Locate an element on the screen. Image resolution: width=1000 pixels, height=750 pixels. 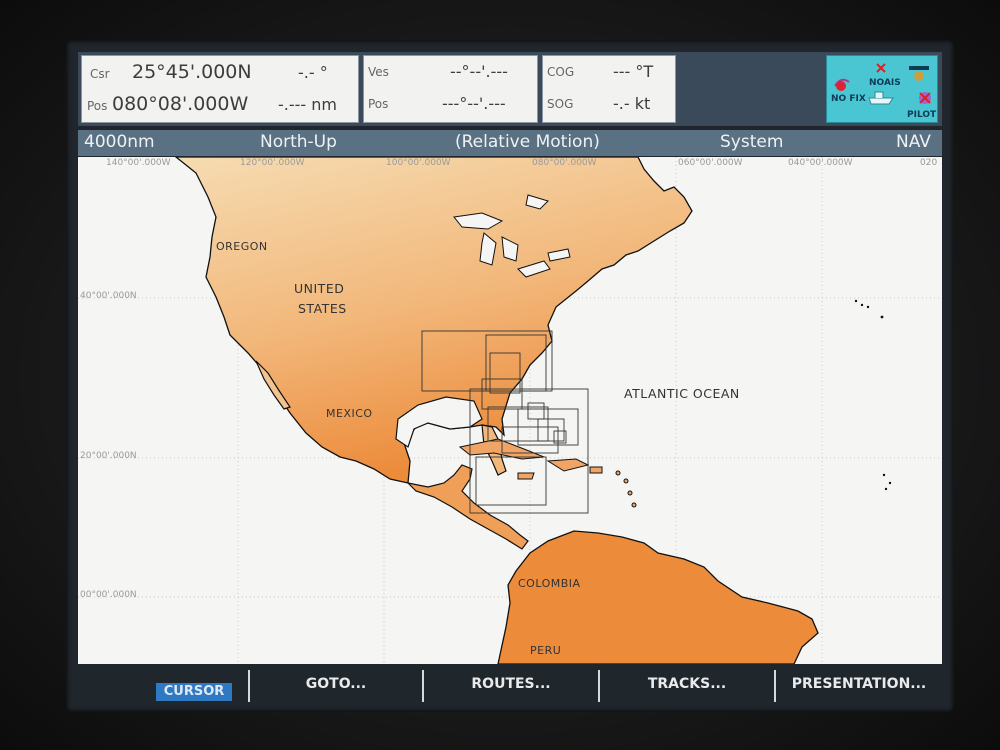
cursor-longitude: 080°08'.000W is located at coordinates (180, 104).